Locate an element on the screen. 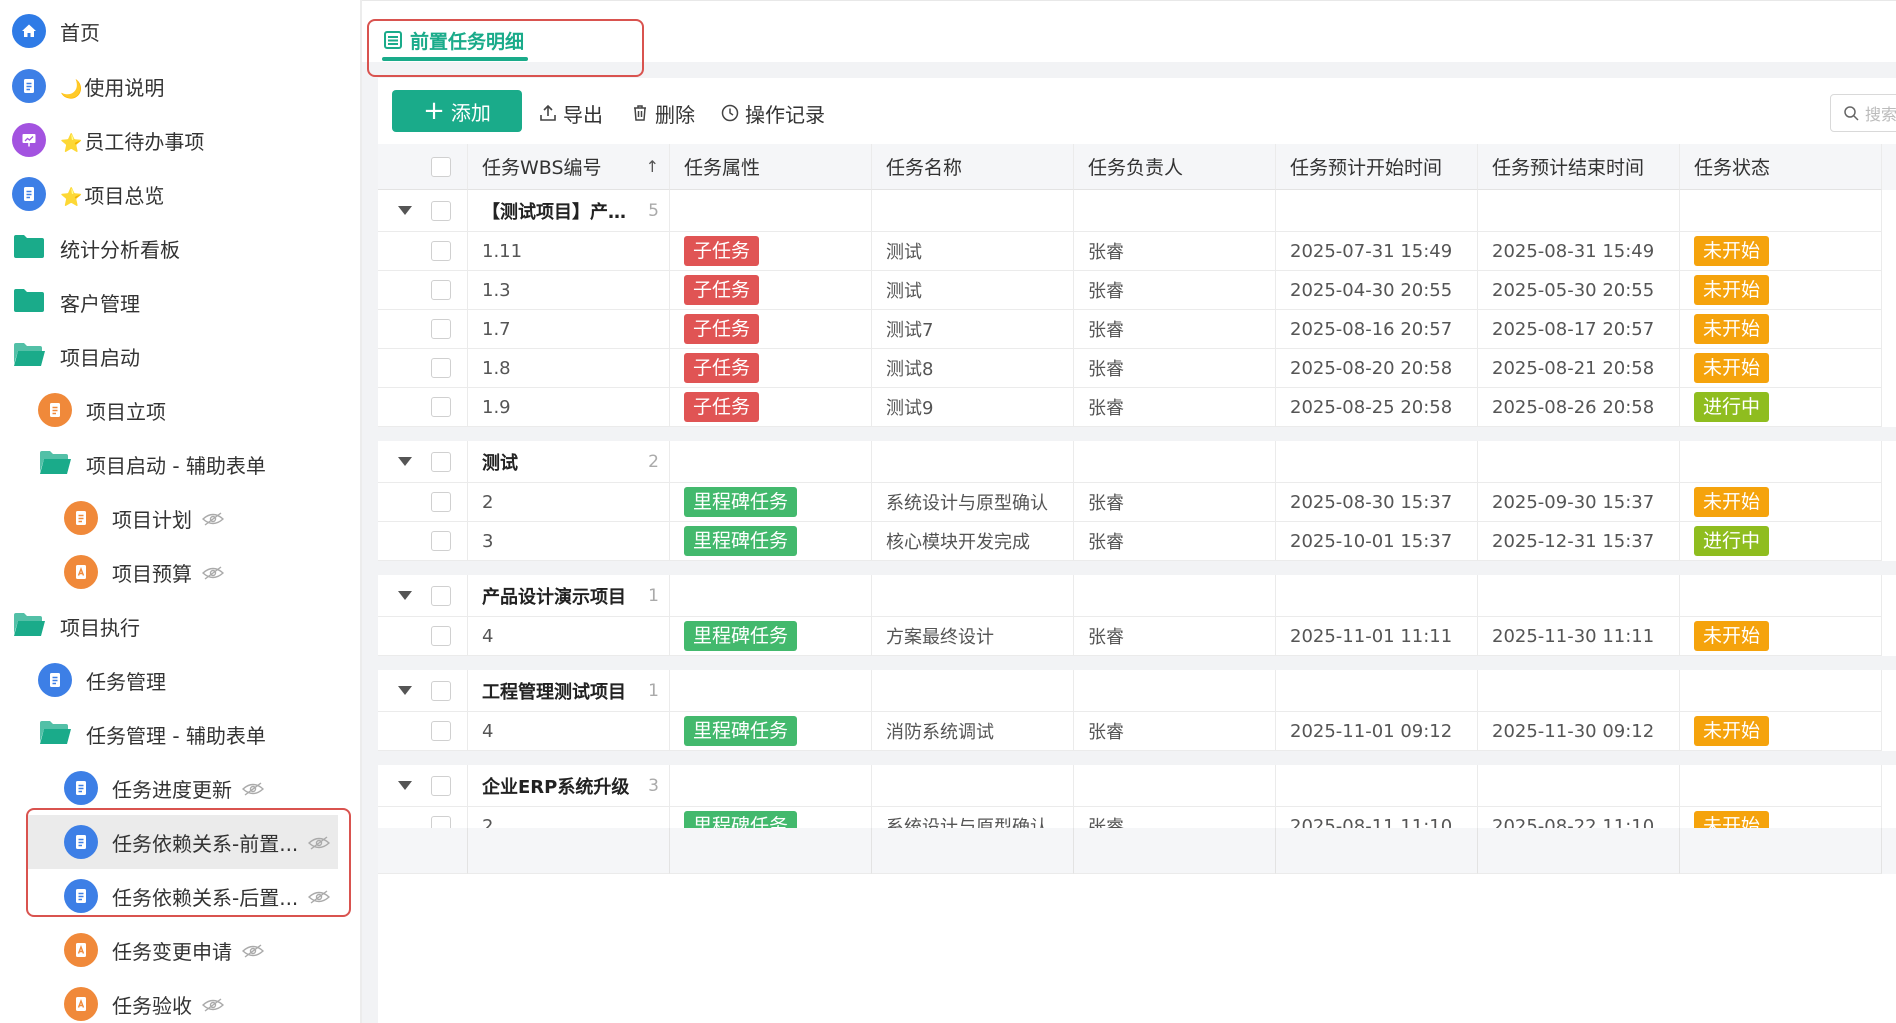  group-row: 测试 2 is located at coordinates (1137, 462).